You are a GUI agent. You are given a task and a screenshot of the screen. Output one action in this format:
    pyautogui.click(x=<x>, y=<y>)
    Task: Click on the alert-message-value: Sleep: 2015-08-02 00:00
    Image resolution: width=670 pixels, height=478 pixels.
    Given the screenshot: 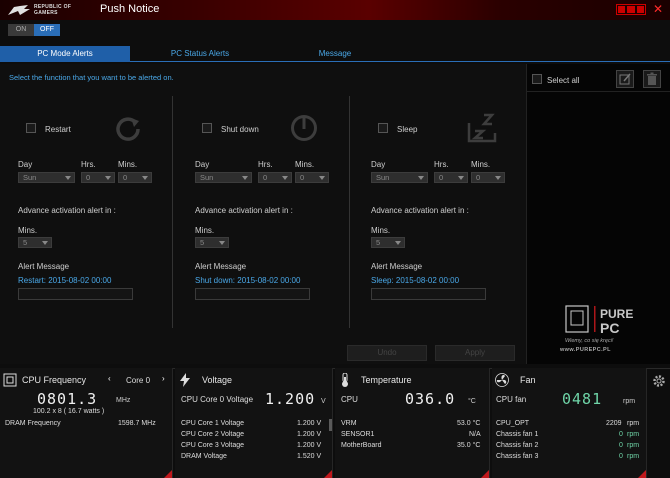 What is the action you would take?
    pyautogui.click(x=415, y=280)
    